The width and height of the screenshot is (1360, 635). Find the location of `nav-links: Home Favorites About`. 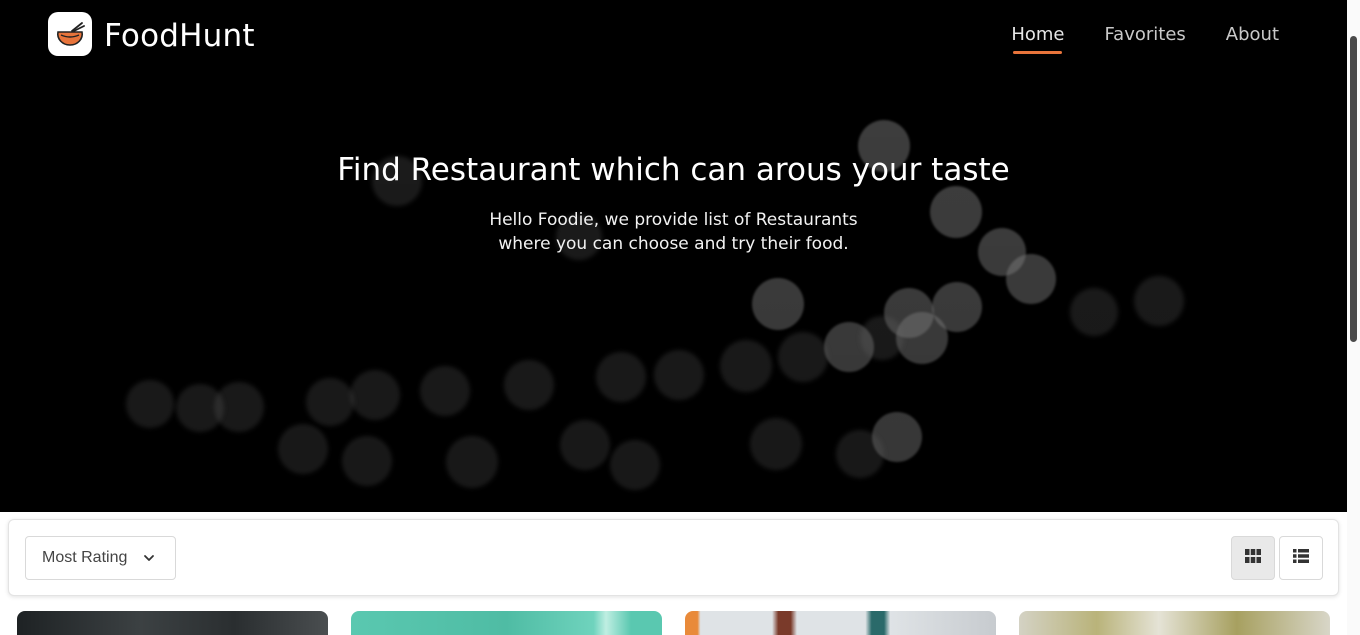

nav-links: Home Favorites About is located at coordinates (1145, 39).